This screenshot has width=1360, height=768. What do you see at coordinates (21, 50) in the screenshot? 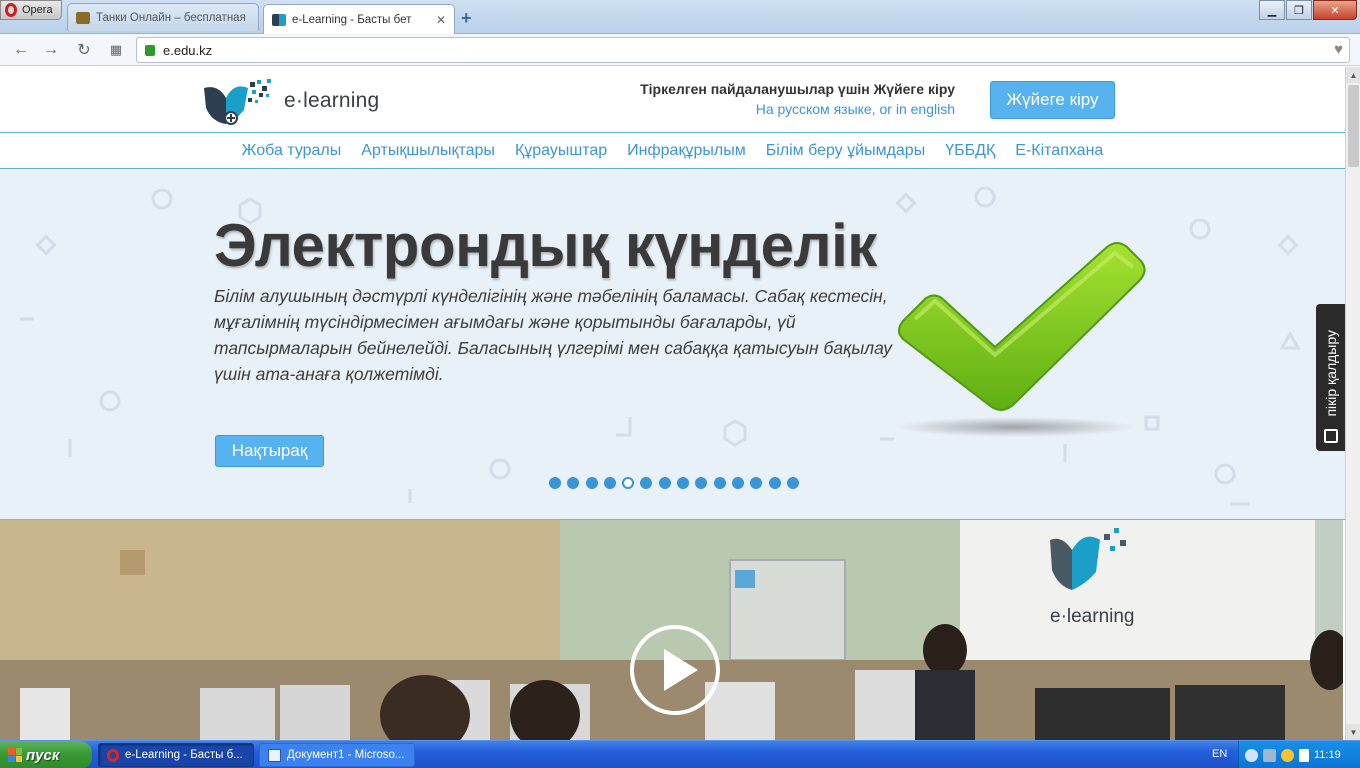
I see `back-arrow-icon: ←` at bounding box center [21, 50].